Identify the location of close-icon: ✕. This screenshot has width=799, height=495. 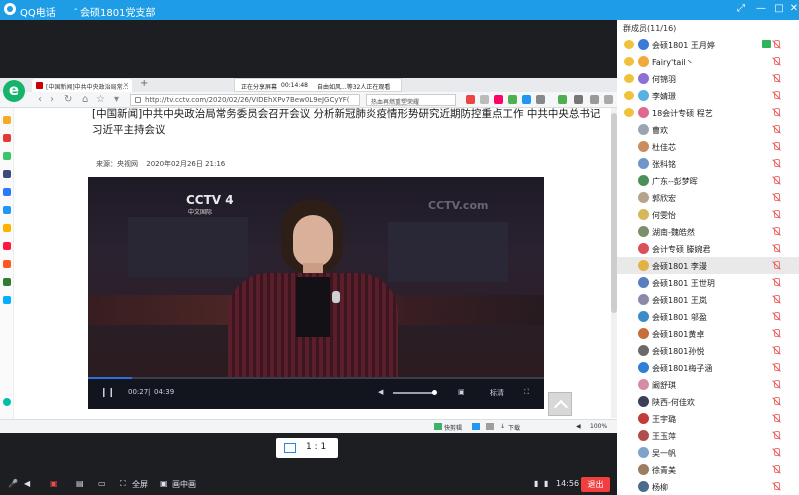
(793, 9).